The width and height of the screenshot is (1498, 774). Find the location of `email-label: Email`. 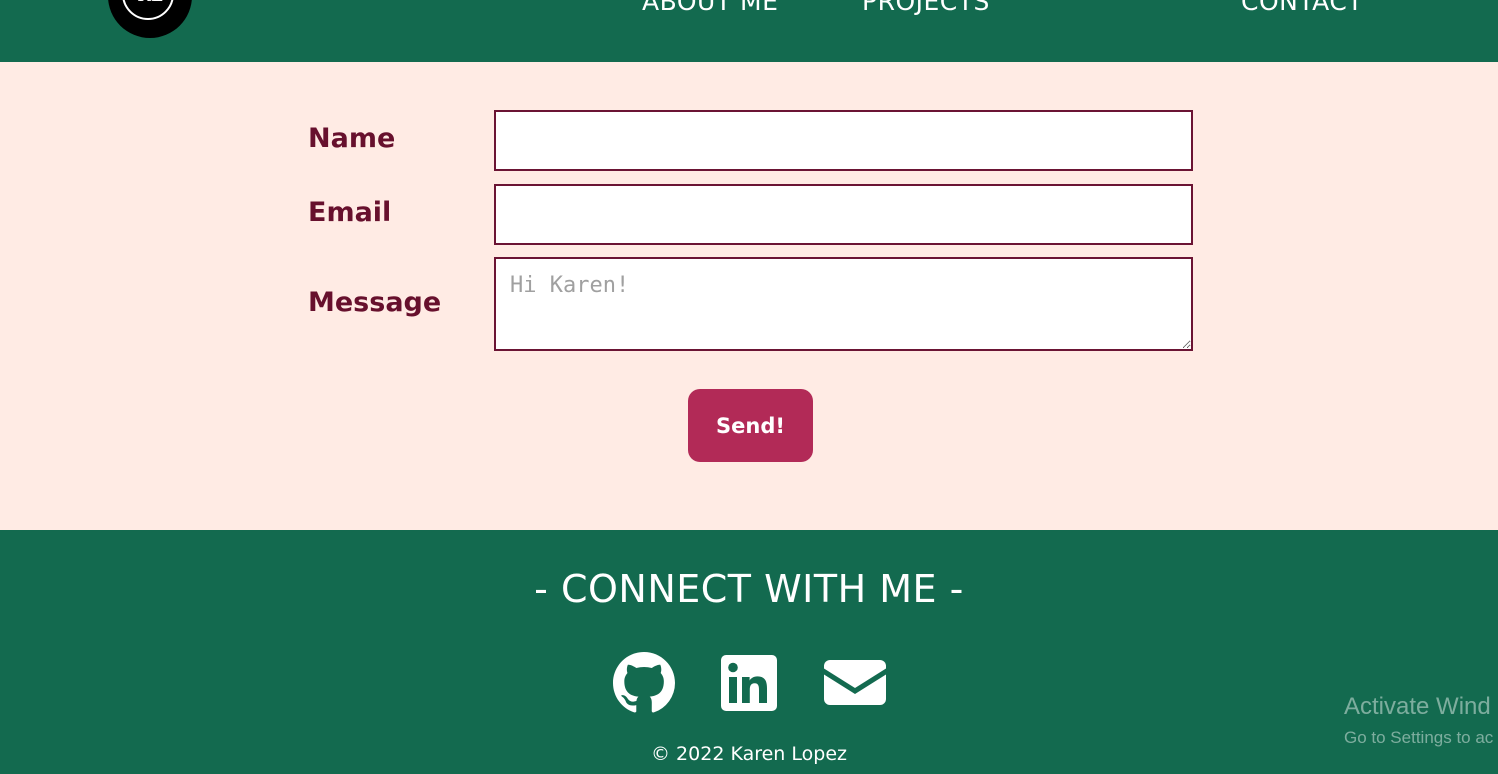

email-label: Email is located at coordinates (350, 212).